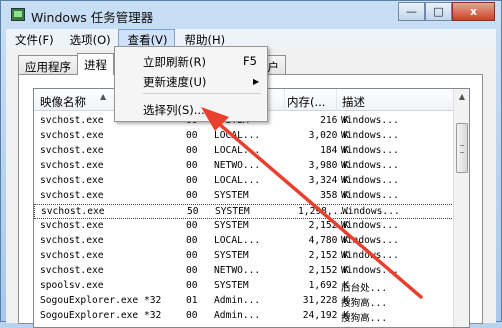 Image resolution: width=502 pixels, height=328 pixels. I want to click on column-header-description: 描述, so click(353, 102).